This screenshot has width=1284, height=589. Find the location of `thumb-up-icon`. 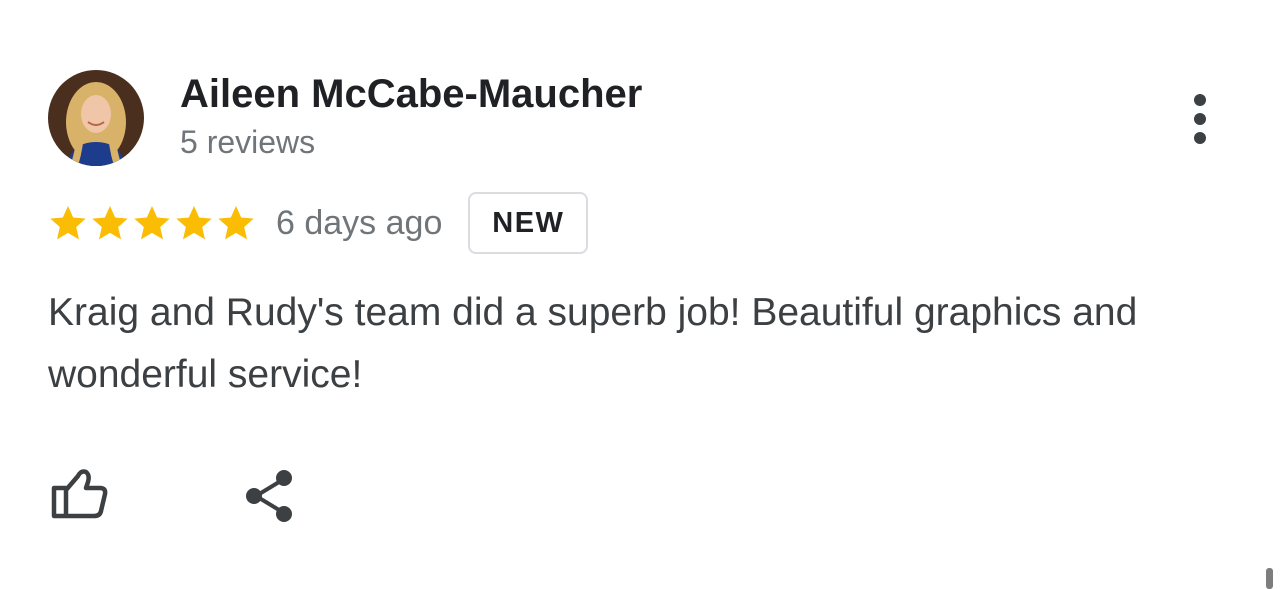

thumb-up-icon is located at coordinates (79, 494).